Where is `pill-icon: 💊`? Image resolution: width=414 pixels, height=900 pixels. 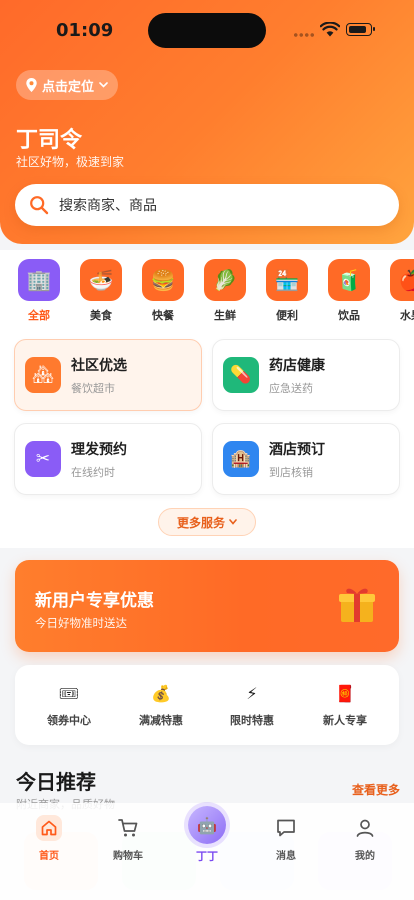 pill-icon: 💊 is located at coordinates (241, 375).